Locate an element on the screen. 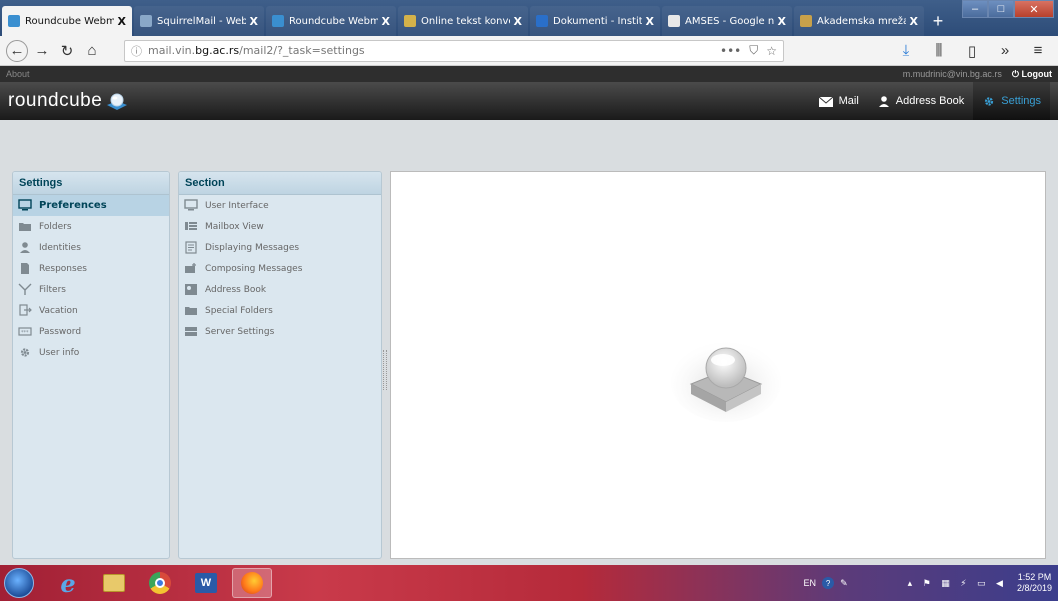  start-button is located at coordinates (19, 583).